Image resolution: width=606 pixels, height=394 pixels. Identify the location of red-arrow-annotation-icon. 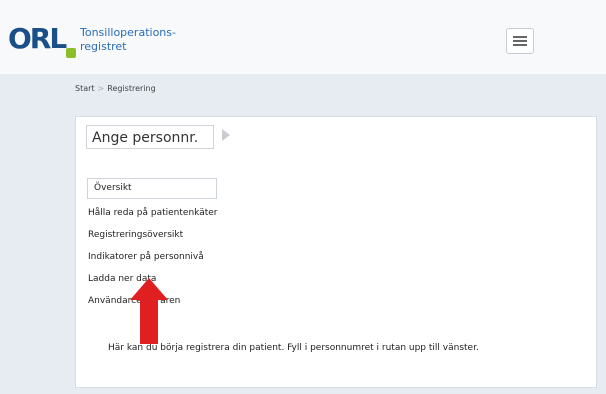
(149, 311).